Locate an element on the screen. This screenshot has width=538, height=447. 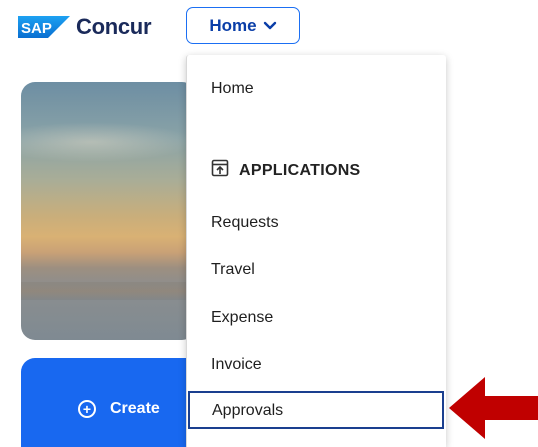
menu-item-home: Home is located at coordinates (232, 89).